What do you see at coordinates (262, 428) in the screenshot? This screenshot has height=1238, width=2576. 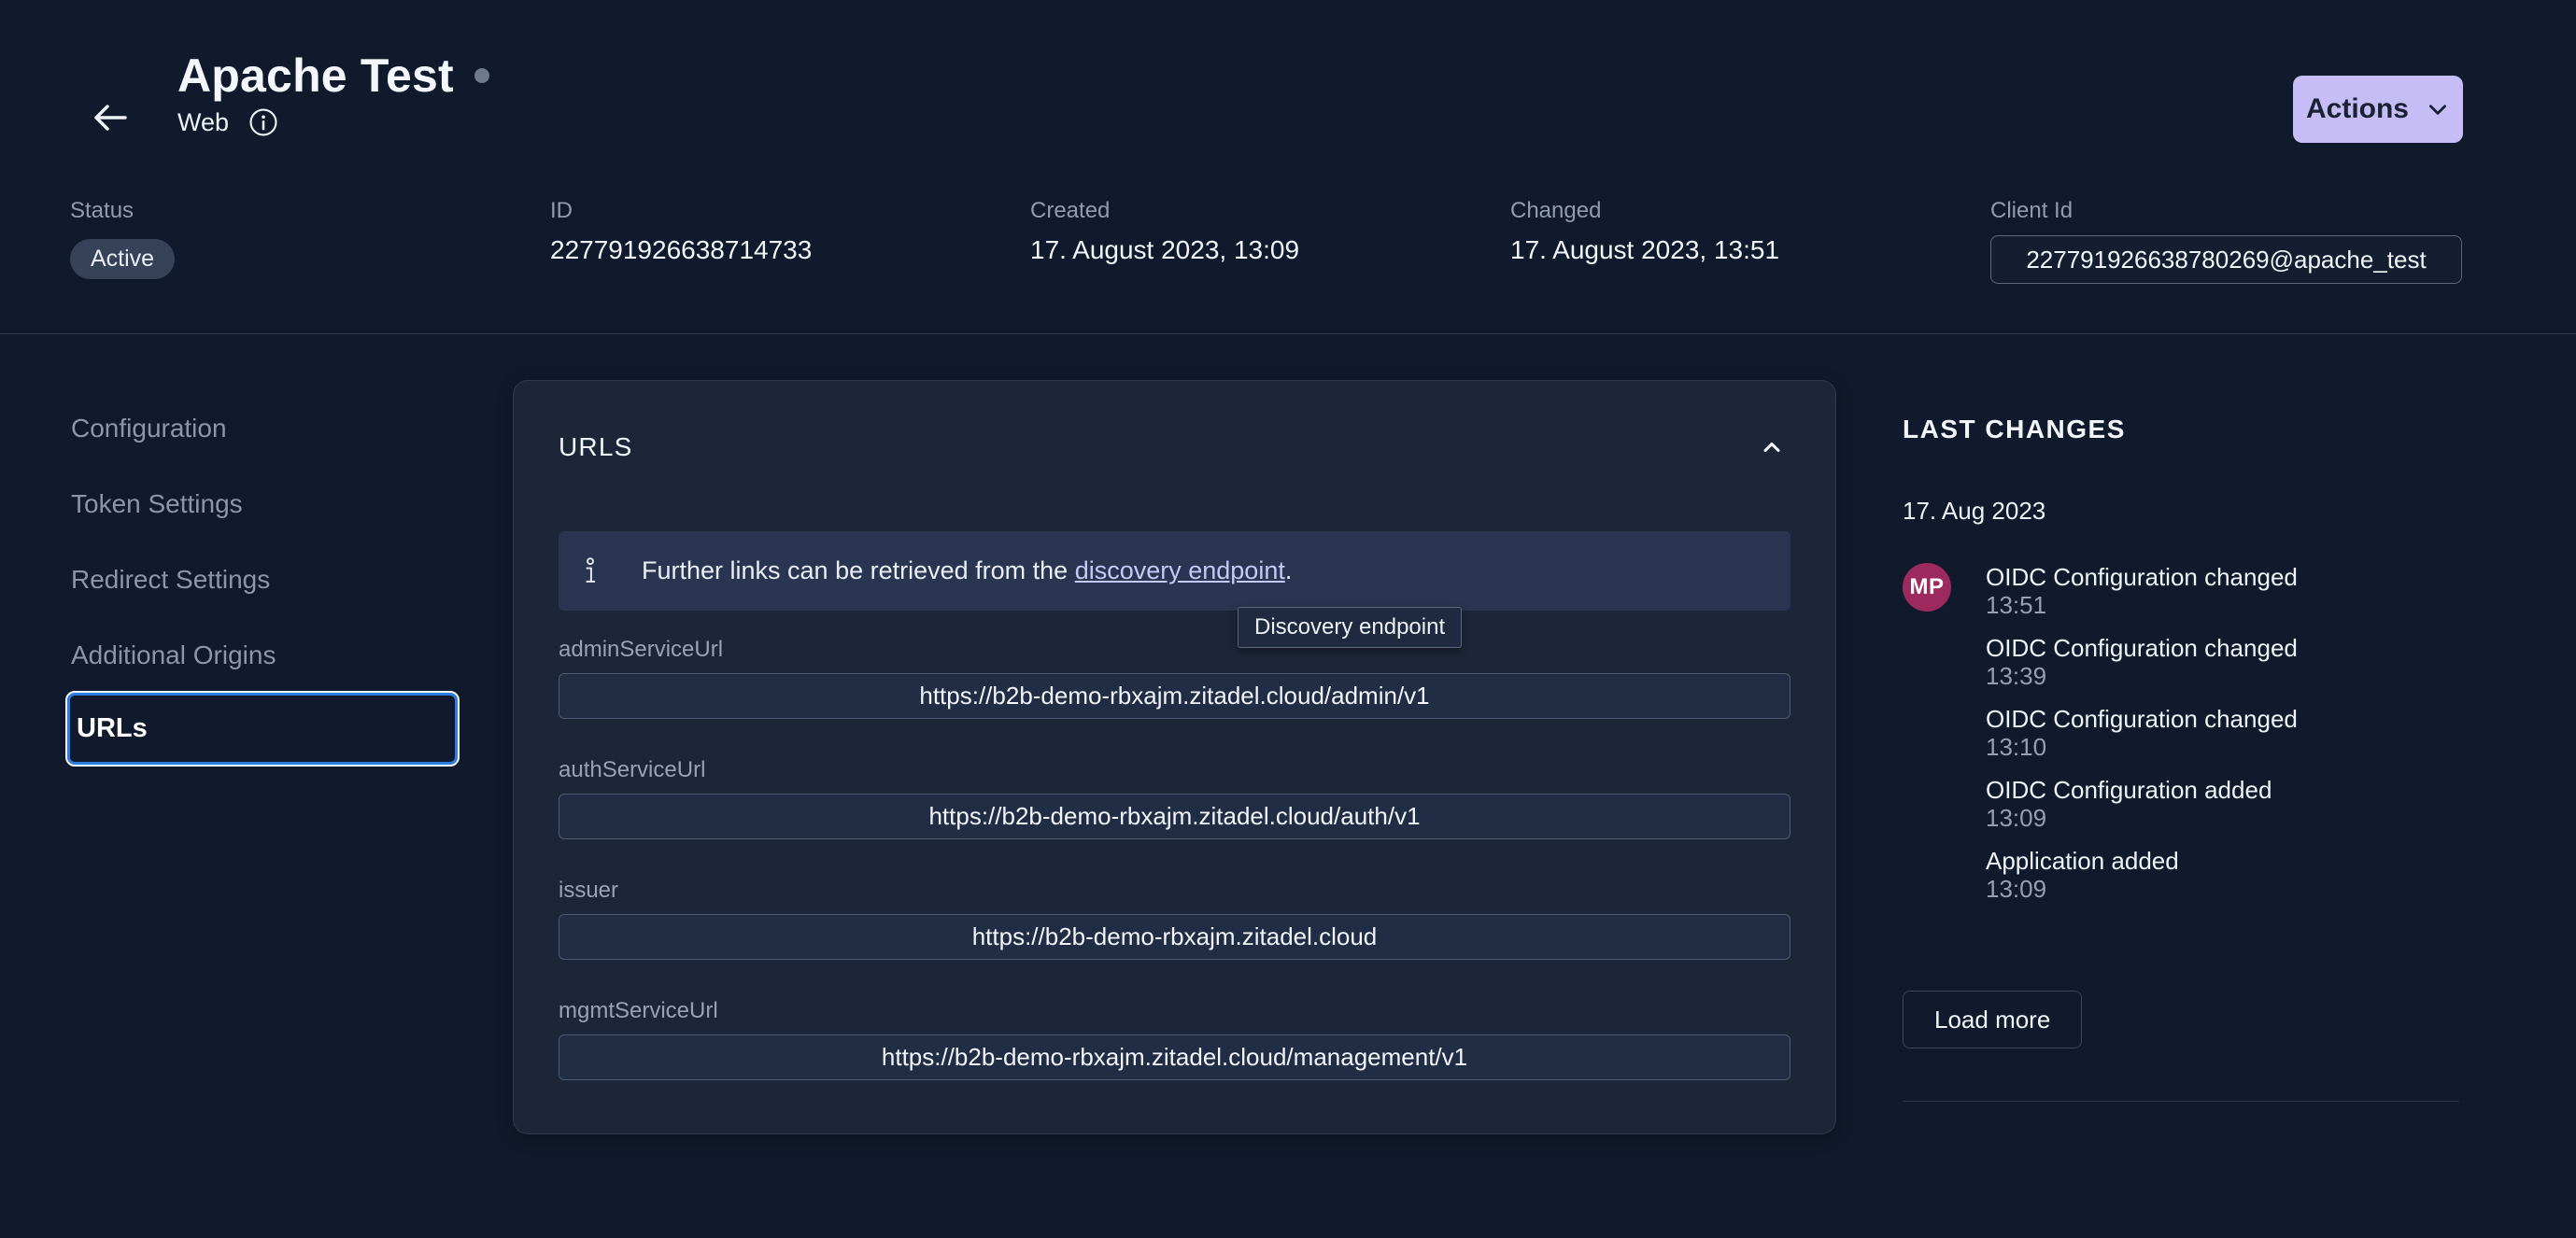 I see `sidebar-item-configuration: Configuration` at bounding box center [262, 428].